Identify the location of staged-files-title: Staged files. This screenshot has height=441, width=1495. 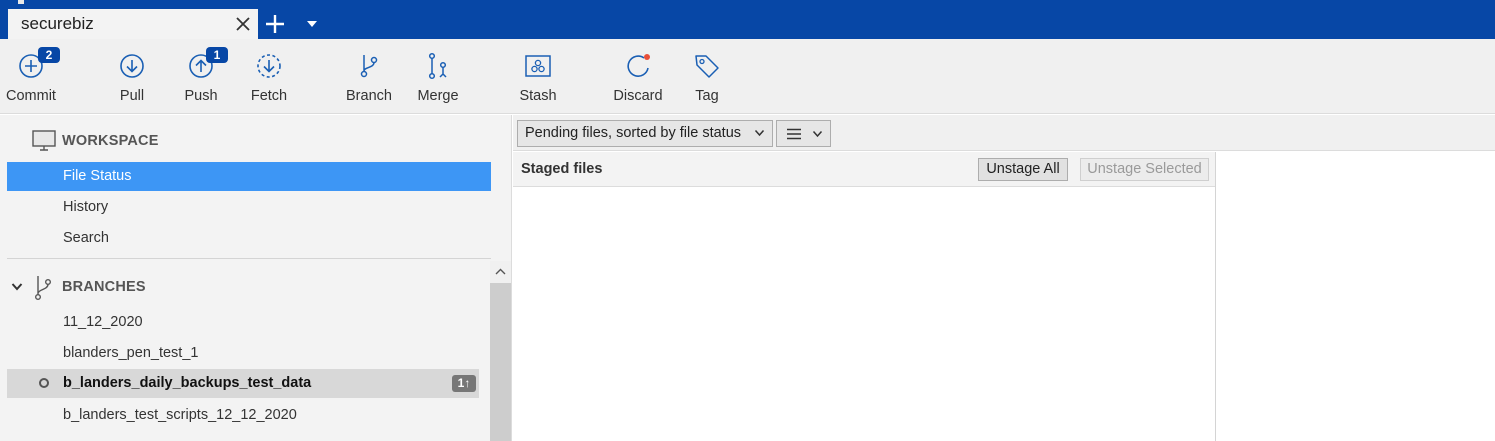
(562, 169).